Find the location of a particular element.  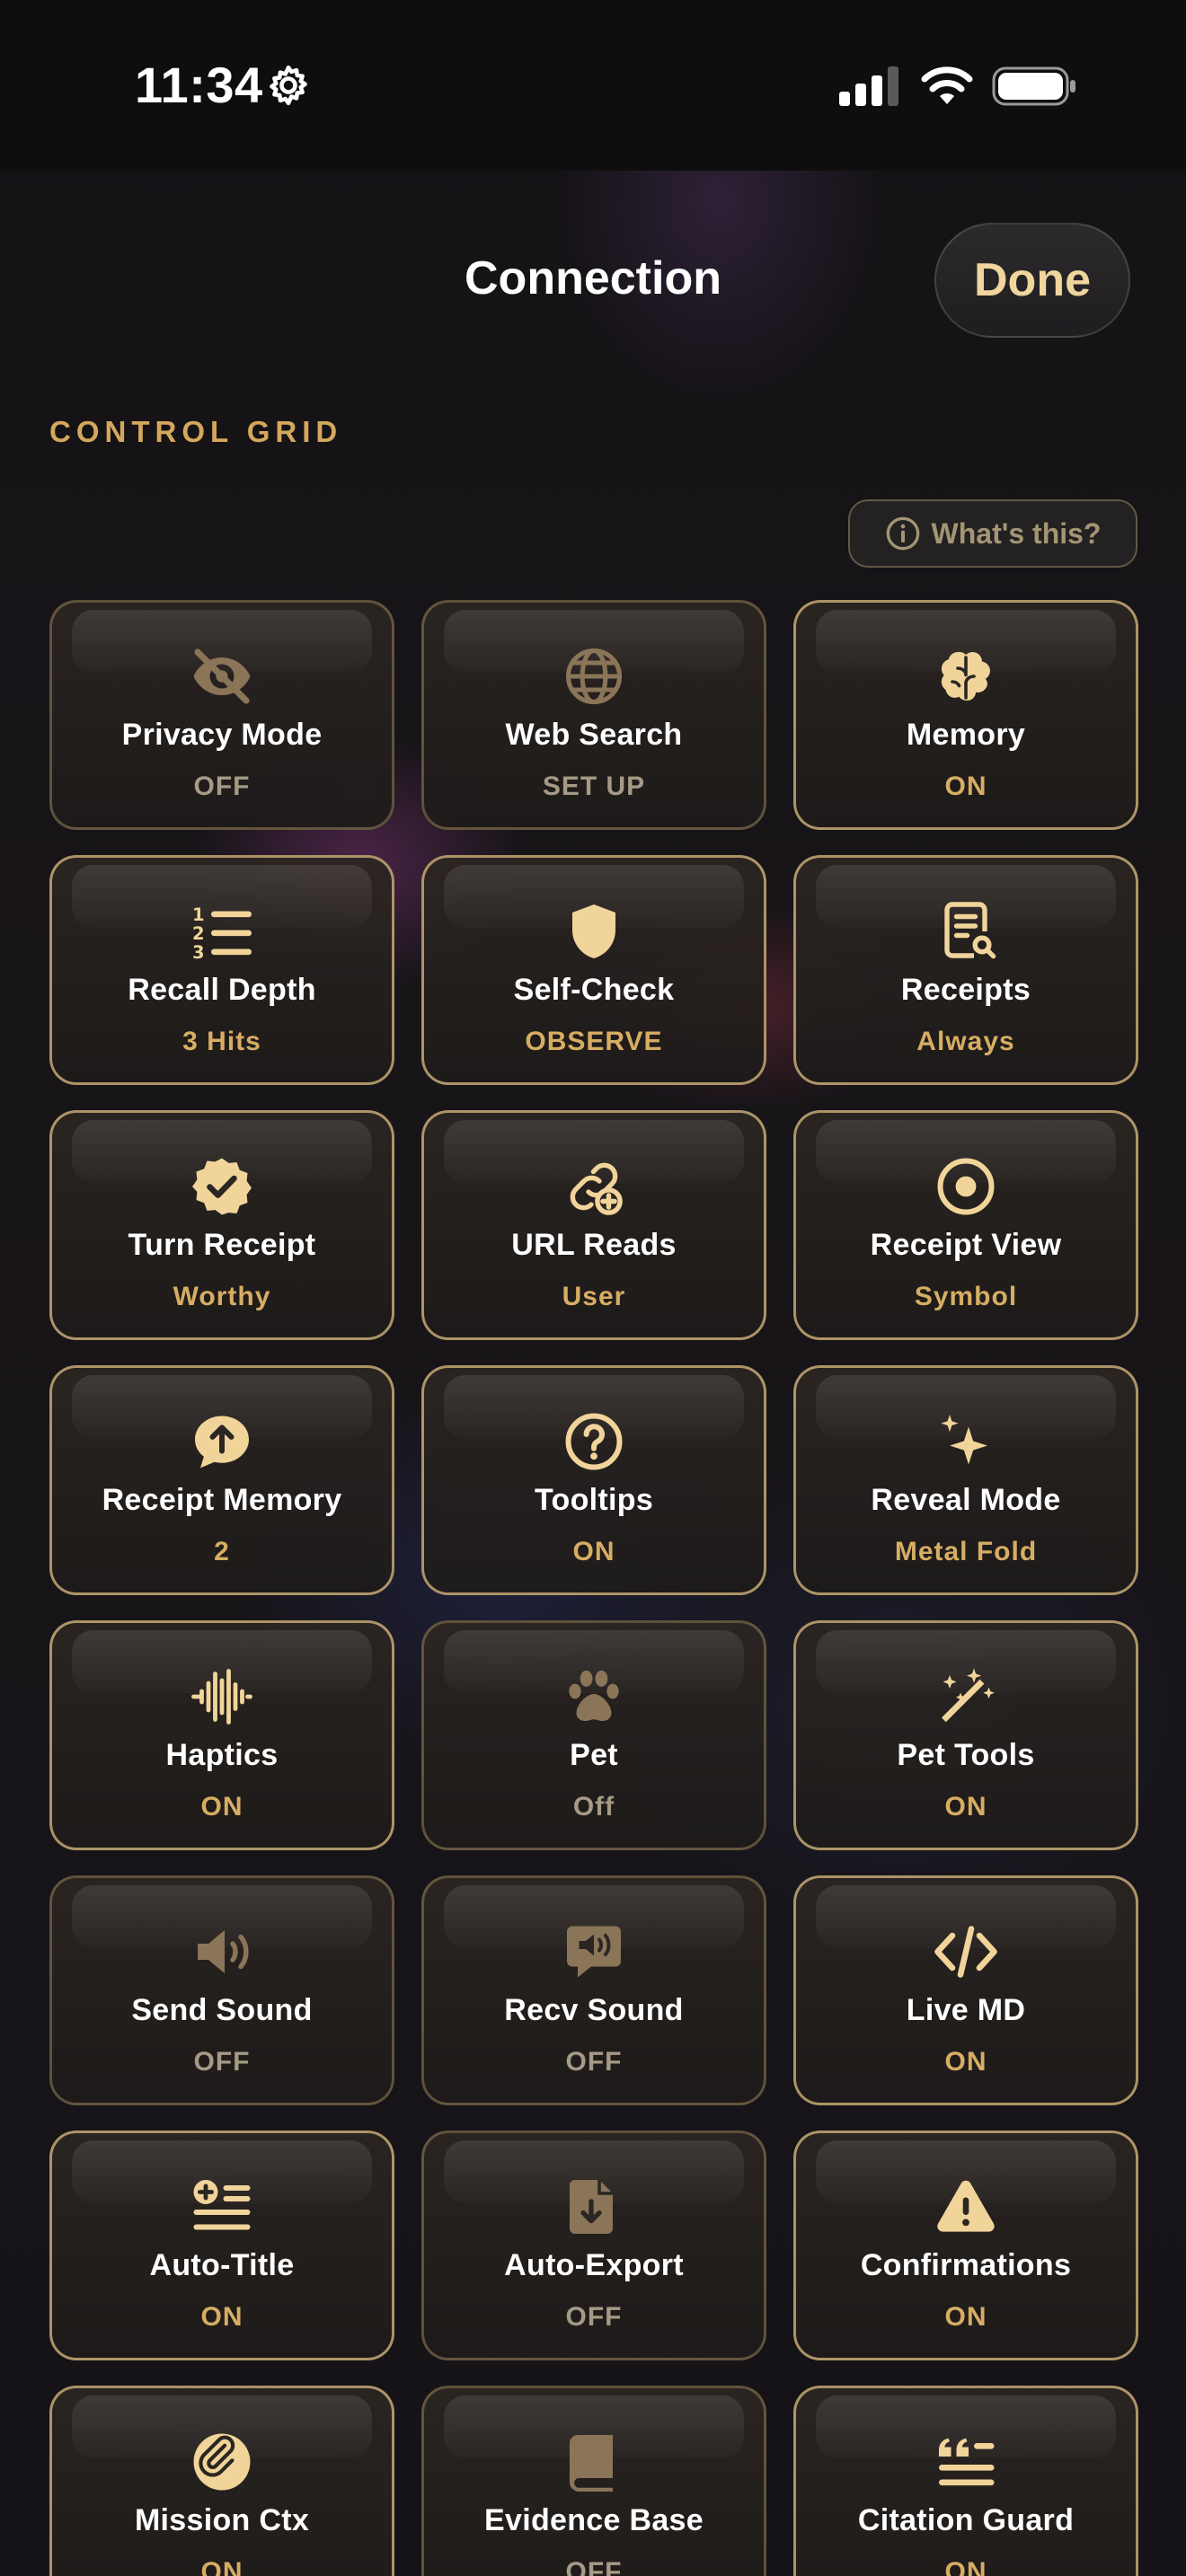

tile-label: Auto-Title is located at coordinates (222, 2265).